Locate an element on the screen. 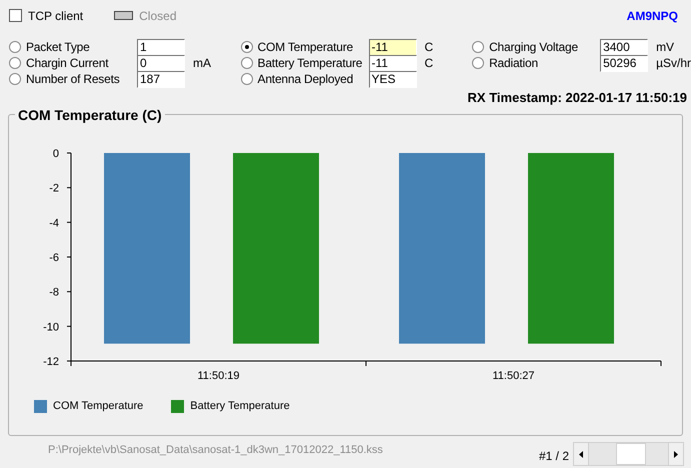 This screenshot has height=468, width=691. scrollbar is located at coordinates (628, 454).